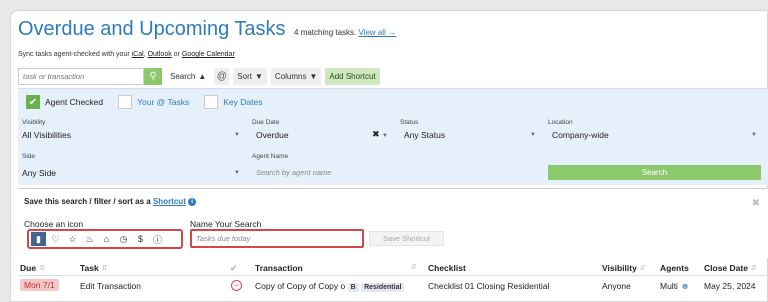 Image resolution: width=768 pixels, height=302 pixels. Describe the element at coordinates (489, 286) in the screenshot. I see `checklist-cell: Checklist 01 Closing Residential` at that location.